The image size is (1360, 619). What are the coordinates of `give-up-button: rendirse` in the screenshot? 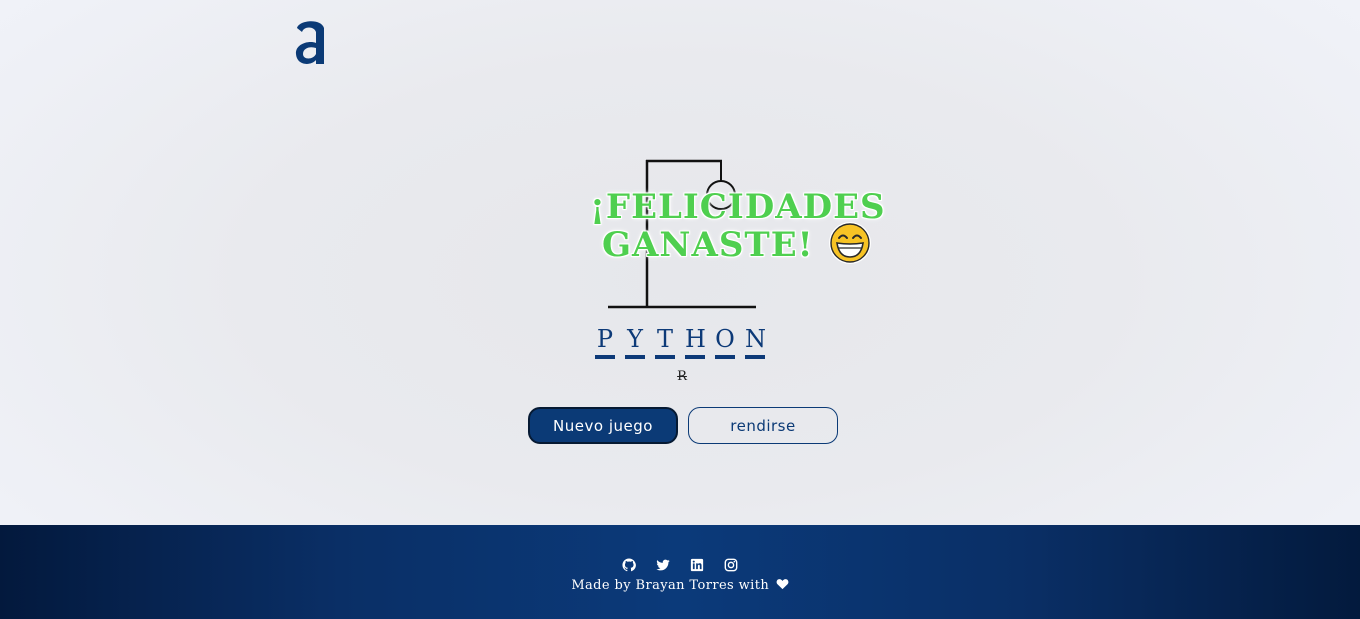 It's located at (763, 425).